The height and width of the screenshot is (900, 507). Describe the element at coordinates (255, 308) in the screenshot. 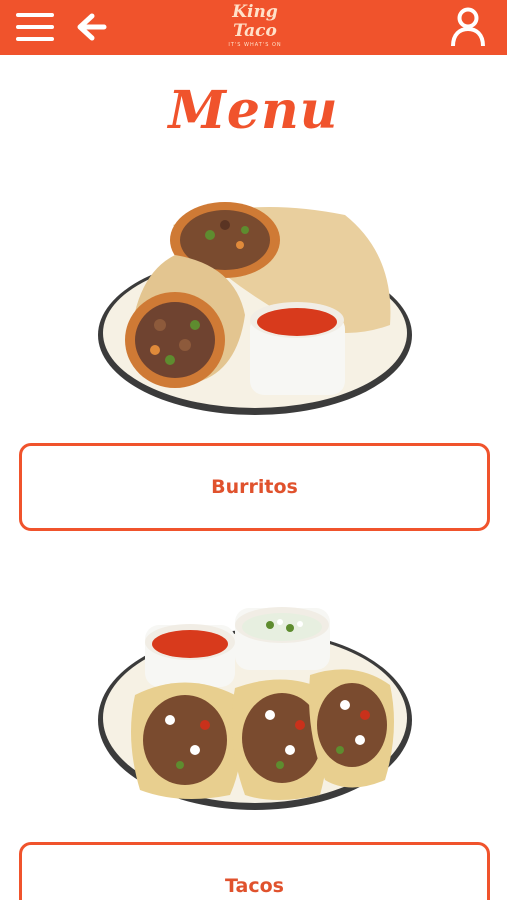

I see `burrito-plate-image` at that location.